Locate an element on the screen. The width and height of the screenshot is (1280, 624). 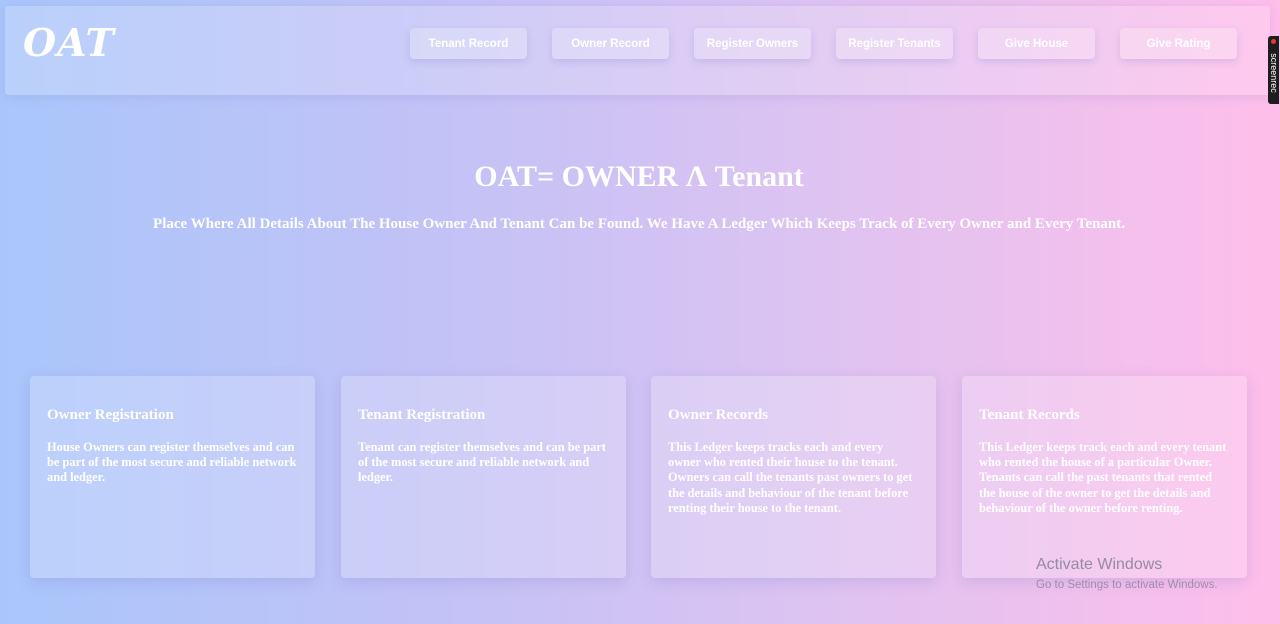
nav-give-house-button: Give House is located at coordinates (1036, 43).